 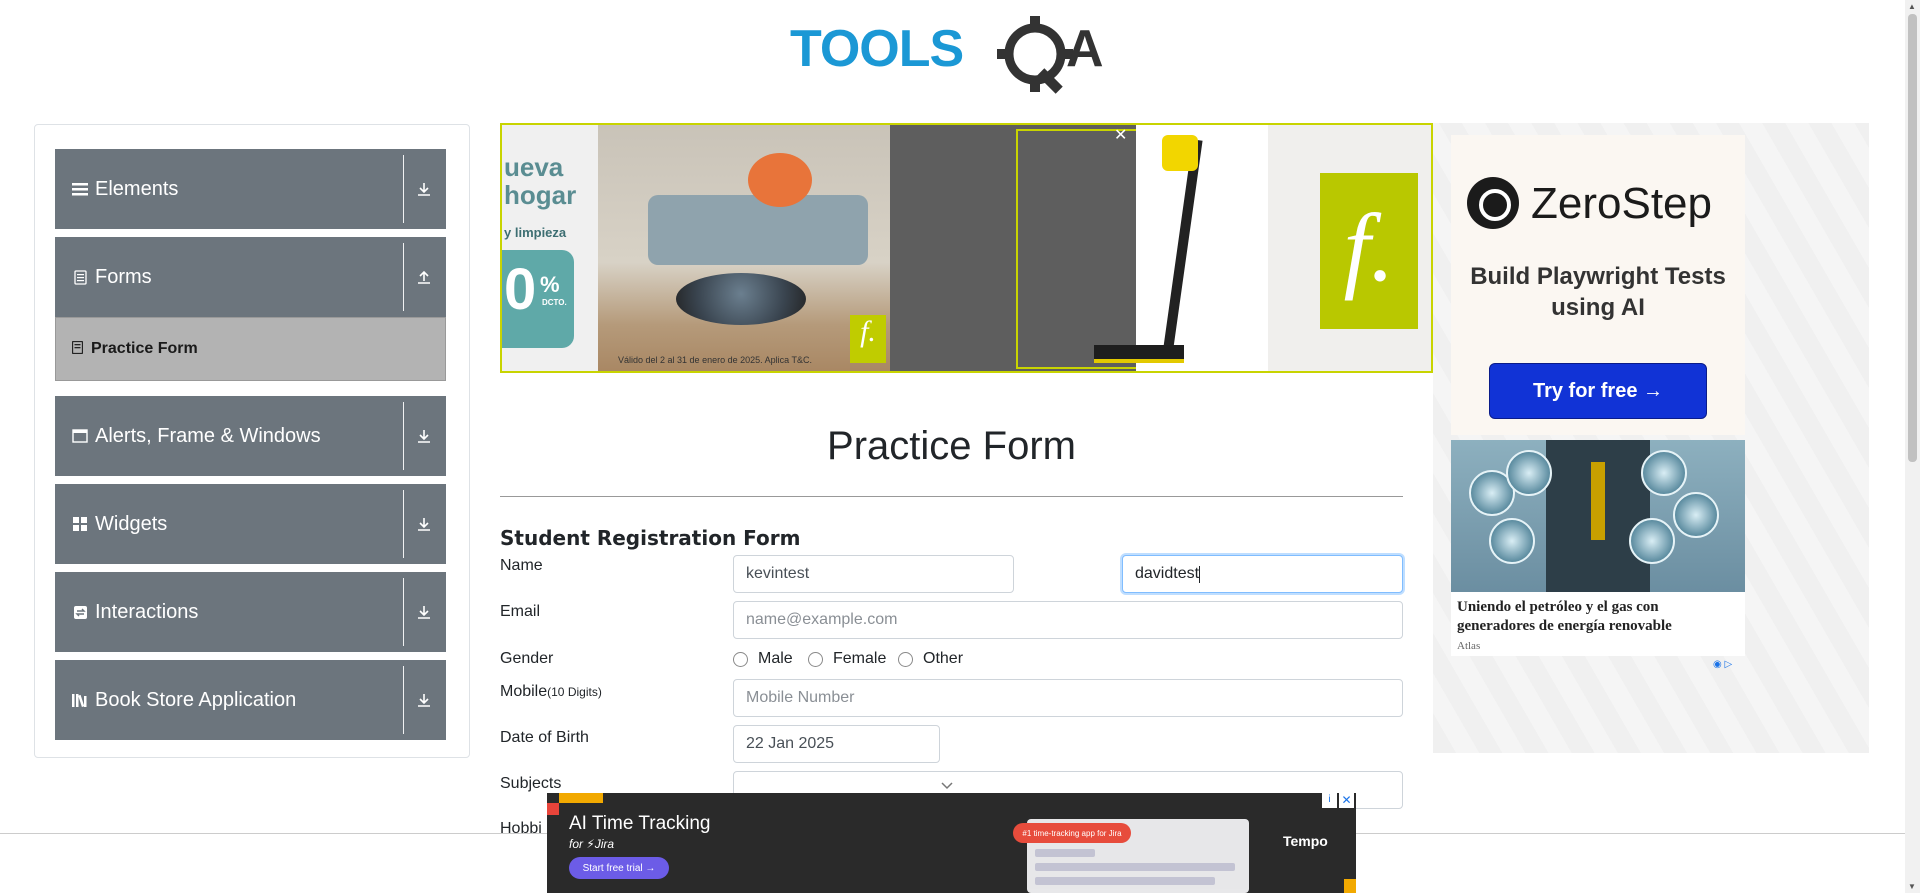 What do you see at coordinates (758, 230) in the screenshot?
I see `ad-image-sofa` at bounding box center [758, 230].